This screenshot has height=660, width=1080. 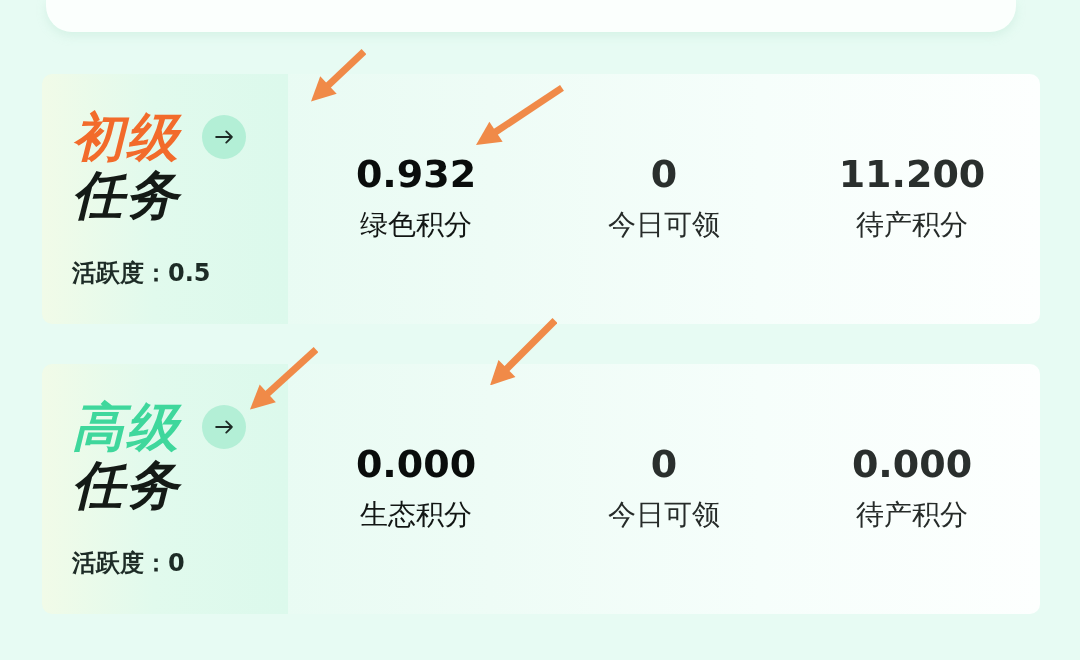 What do you see at coordinates (126, 427) in the screenshot?
I see `task-level-title: 高级` at bounding box center [126, 427].